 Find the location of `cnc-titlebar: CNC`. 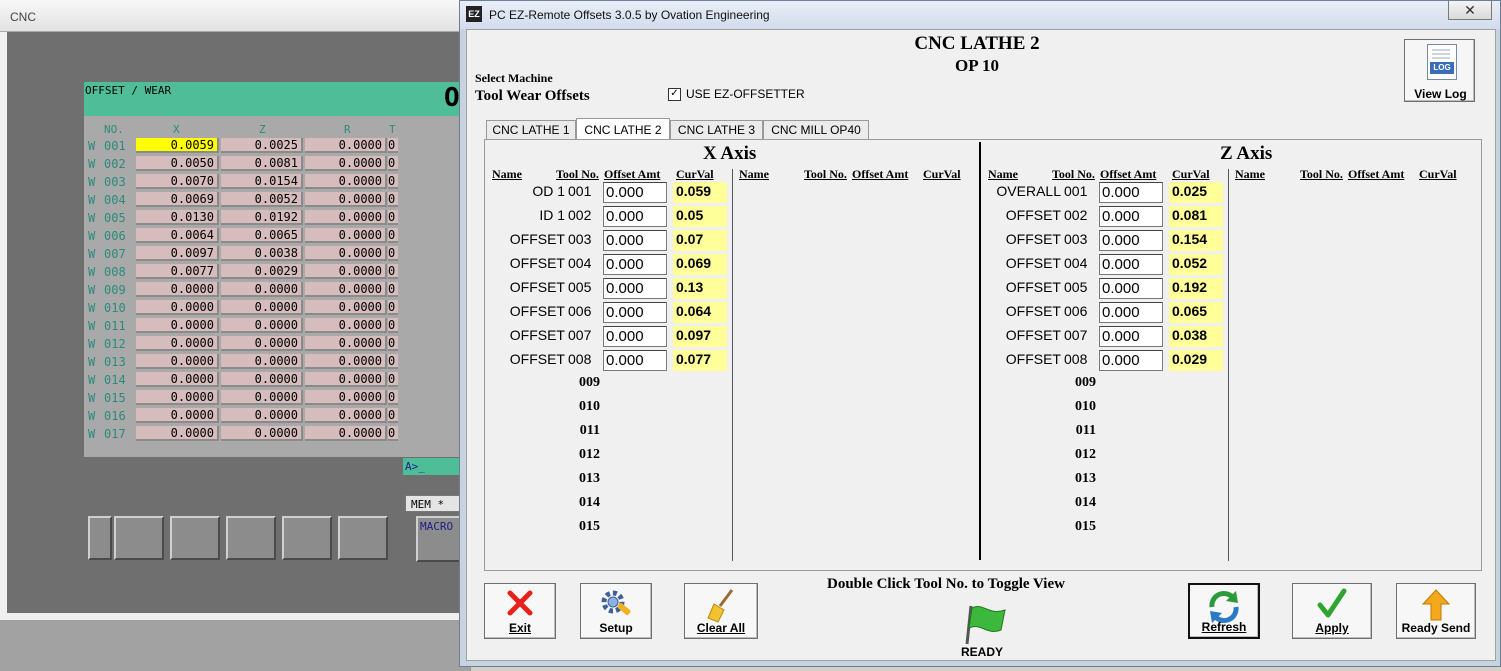

cnc-titlebar: CNC is located at coordinates (235, 16).